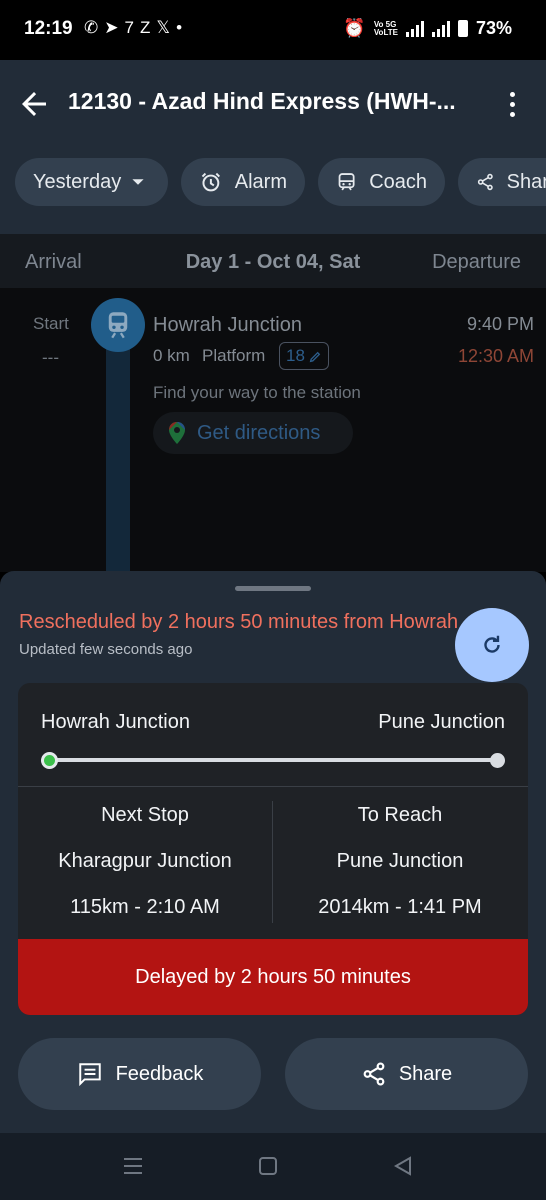  What do you see at coordinates (398, 181) in the screenshot?
I see `coach-chip-label: Coach` at bounding box center [398, 181].